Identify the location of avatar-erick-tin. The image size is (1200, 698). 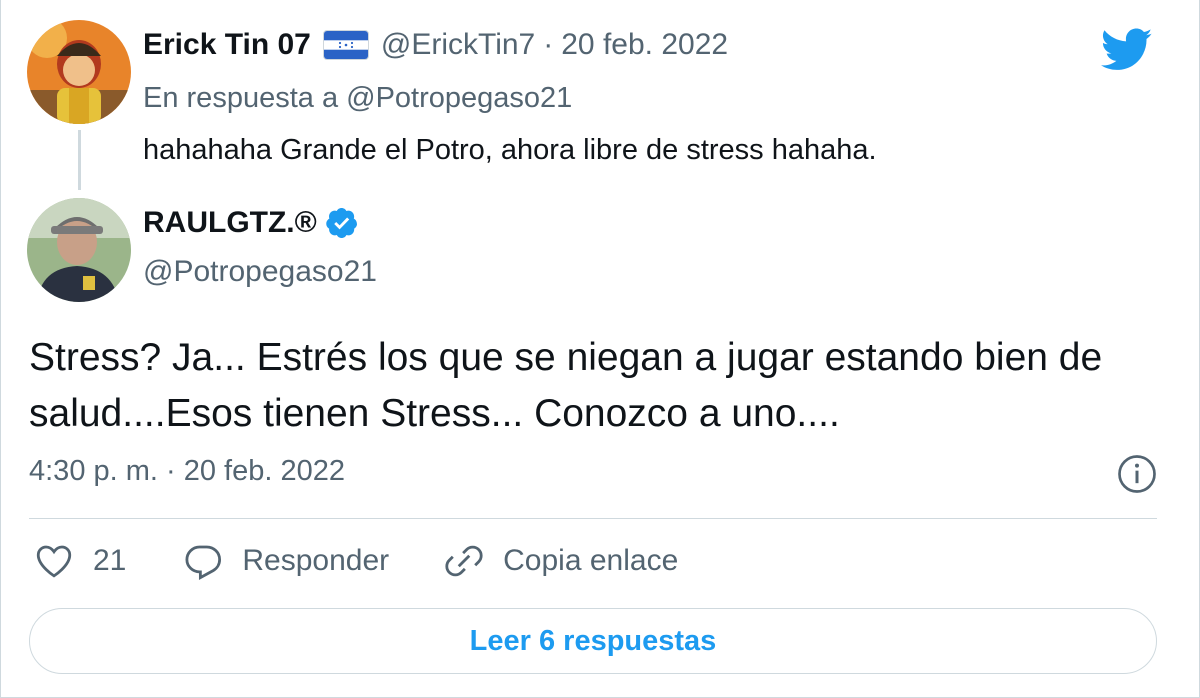
(79, 72).